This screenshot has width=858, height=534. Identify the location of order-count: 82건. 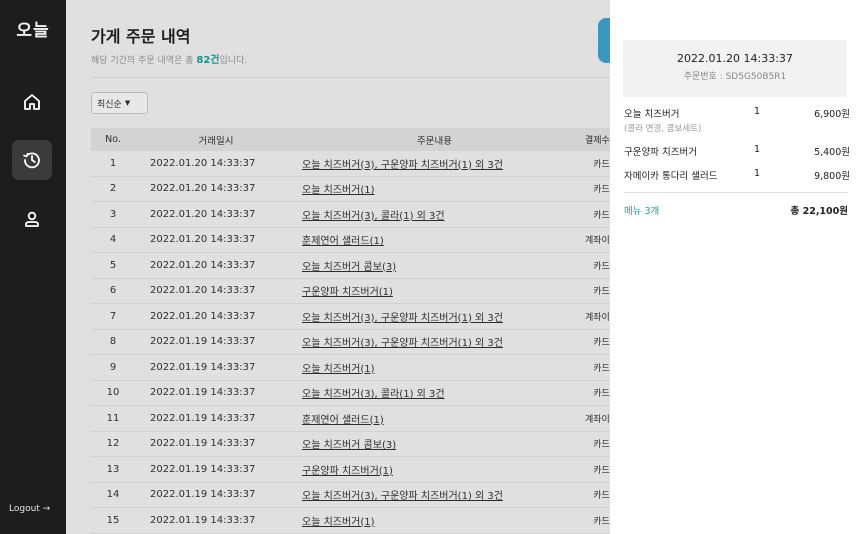
(208, 60).